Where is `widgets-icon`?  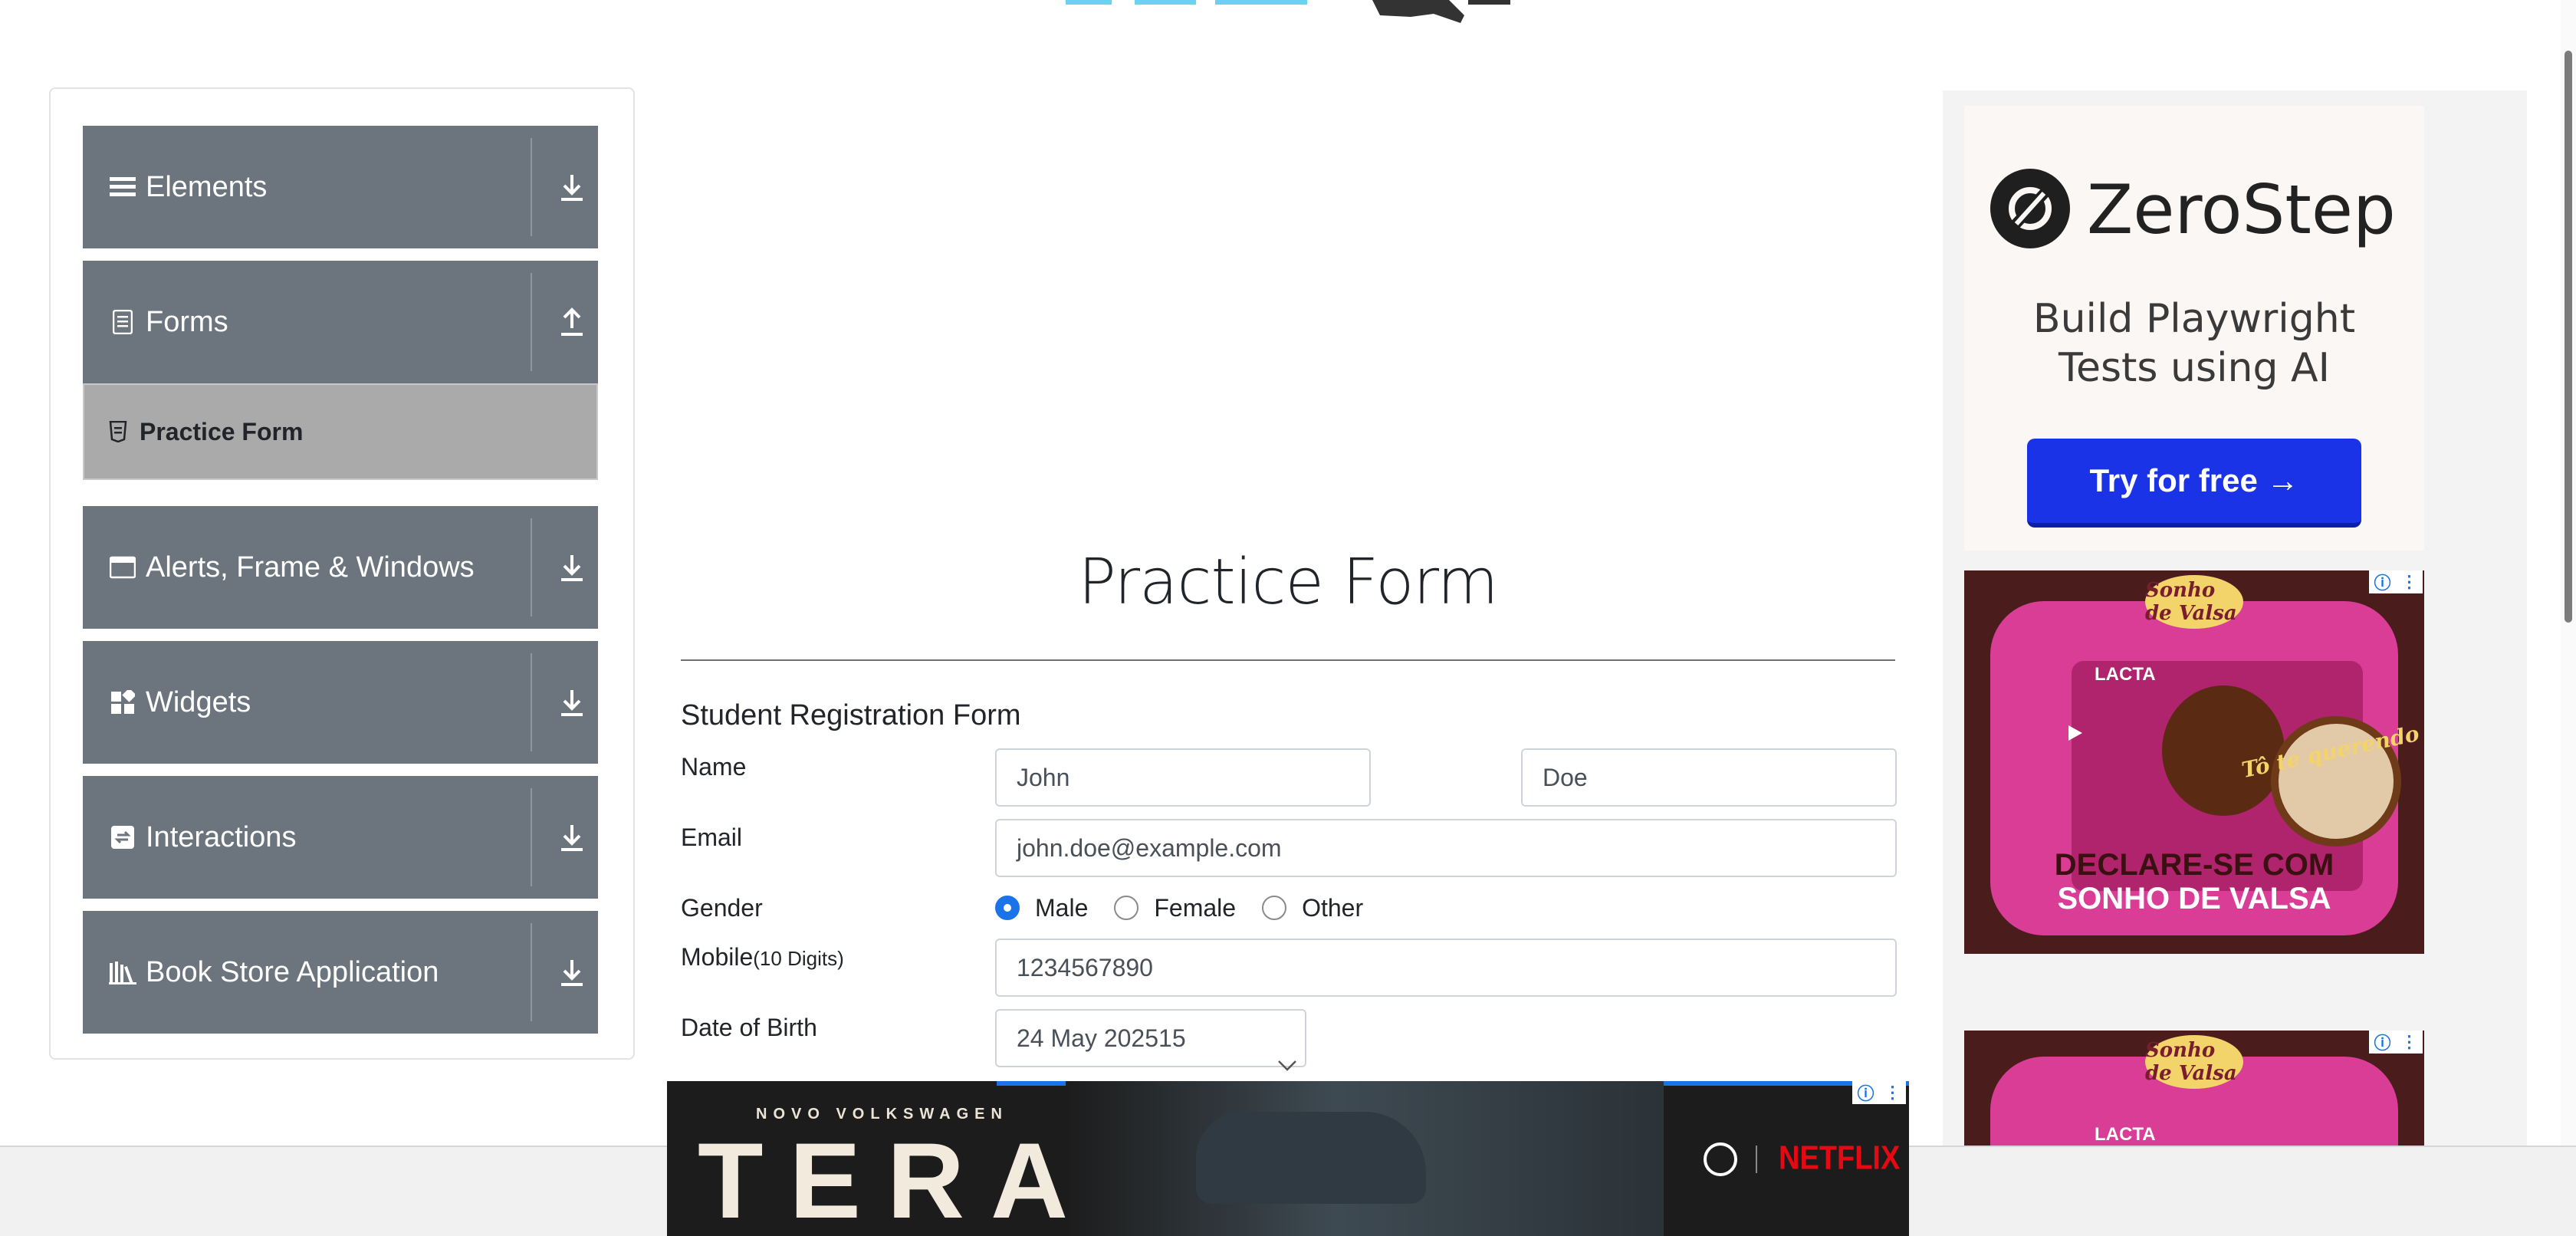
widgets-icon is located at coordinates (123, 702).